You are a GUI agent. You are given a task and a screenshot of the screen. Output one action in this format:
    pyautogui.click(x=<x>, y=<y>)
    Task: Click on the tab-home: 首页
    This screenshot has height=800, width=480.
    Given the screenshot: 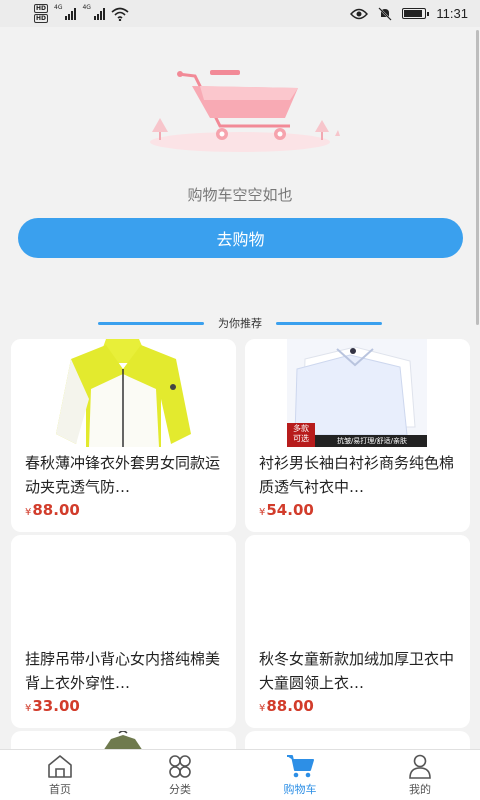 What is the action you would take?
    pyautogui.click(x=60, y=775)
    